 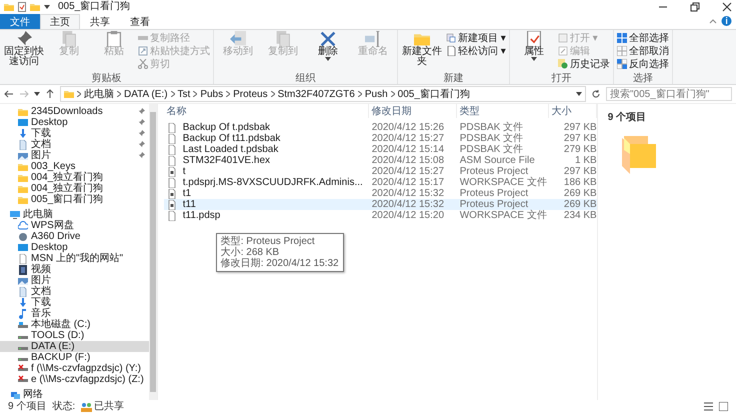 I want to click on file-name: t, so click(x=184, y=171).